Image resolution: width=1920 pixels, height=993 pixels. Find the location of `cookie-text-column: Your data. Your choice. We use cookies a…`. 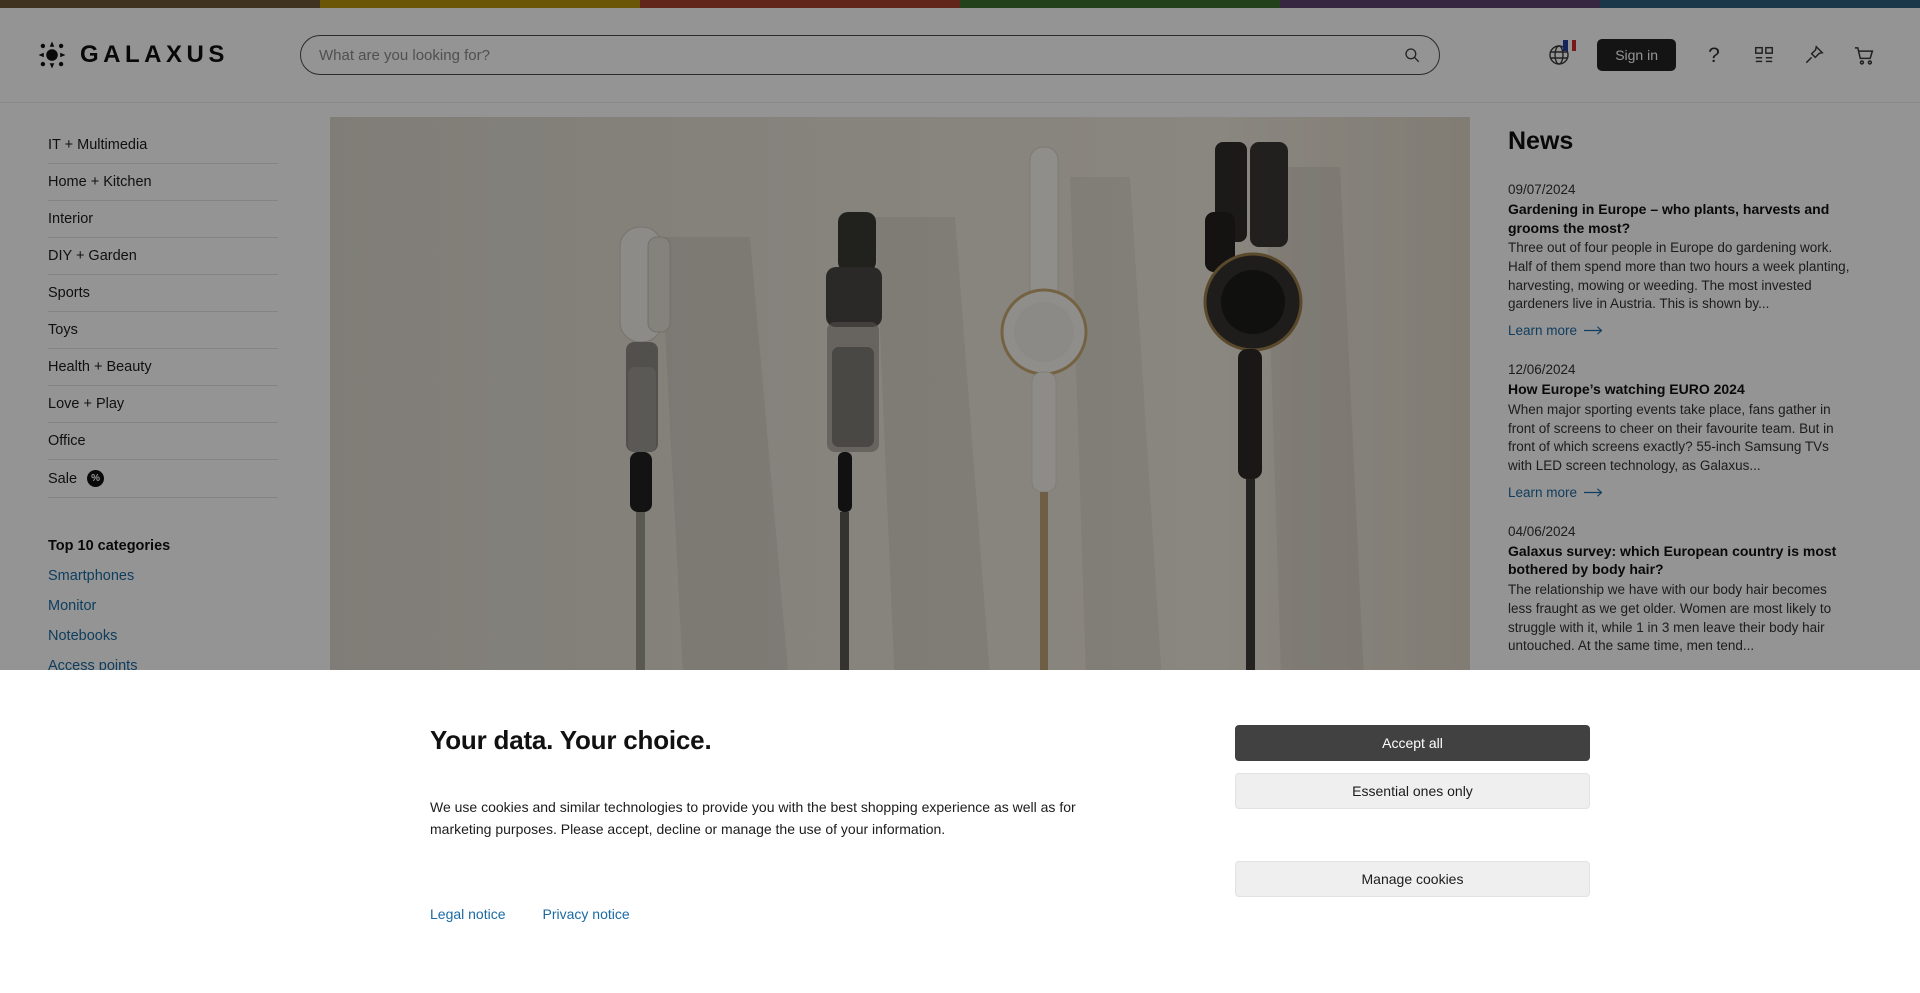

cookie-text-column: Your data. Your choice. We use cookies a… is located at coordinates (810, 859).